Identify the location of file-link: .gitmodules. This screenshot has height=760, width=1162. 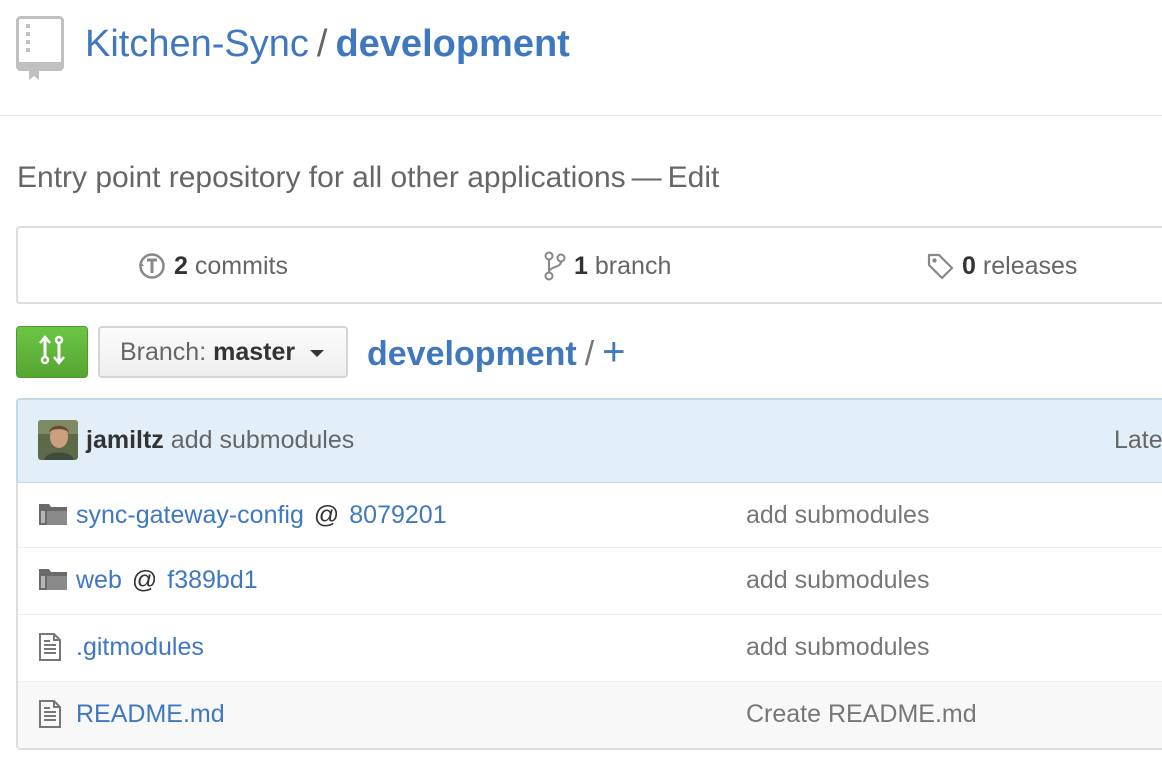
(140, 647).